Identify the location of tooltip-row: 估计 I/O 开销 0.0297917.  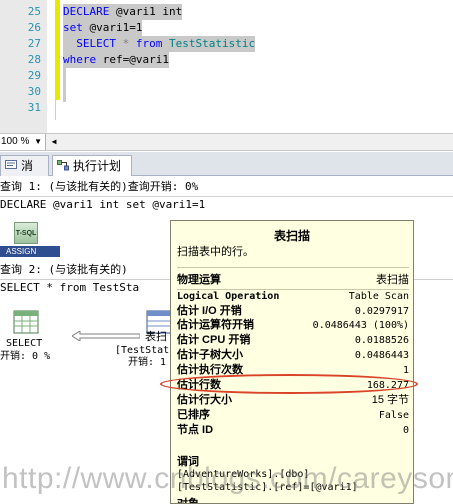
(293, 311).